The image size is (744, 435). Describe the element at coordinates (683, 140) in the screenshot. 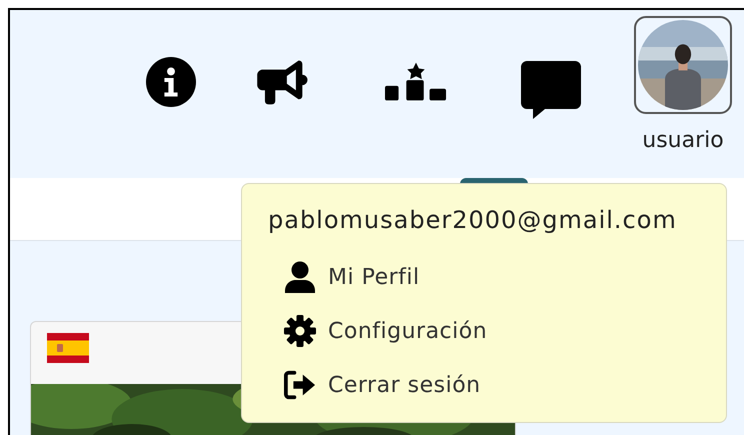

I see `username-label: usuario` at that location.